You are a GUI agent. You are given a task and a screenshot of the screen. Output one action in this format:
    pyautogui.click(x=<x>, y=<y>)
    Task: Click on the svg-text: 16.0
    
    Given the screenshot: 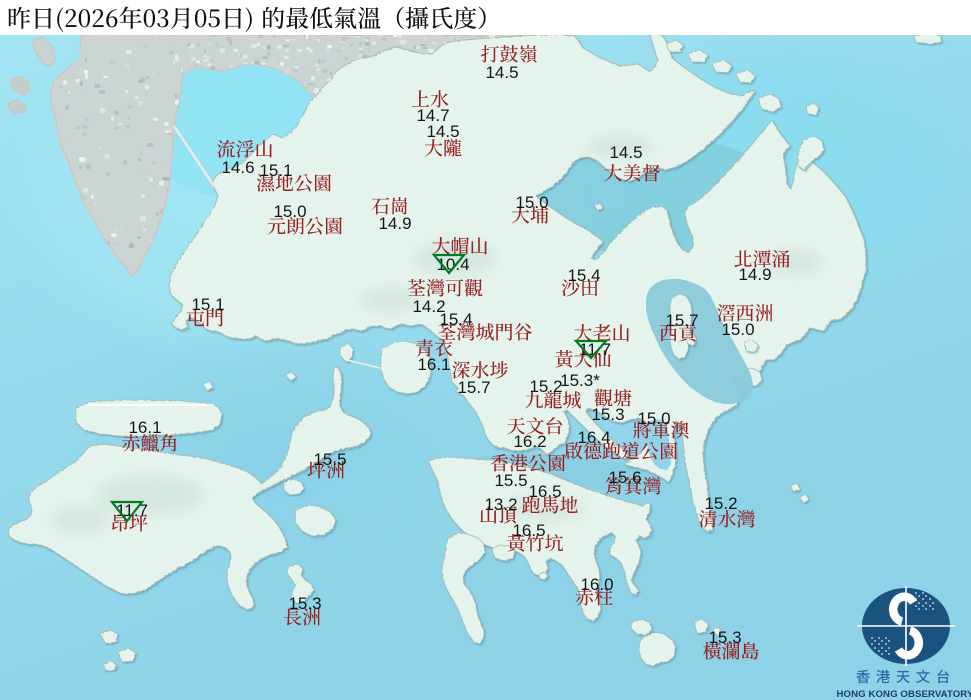 What is the action you would take?
    pyautogui.click(x=596, y=584)
    